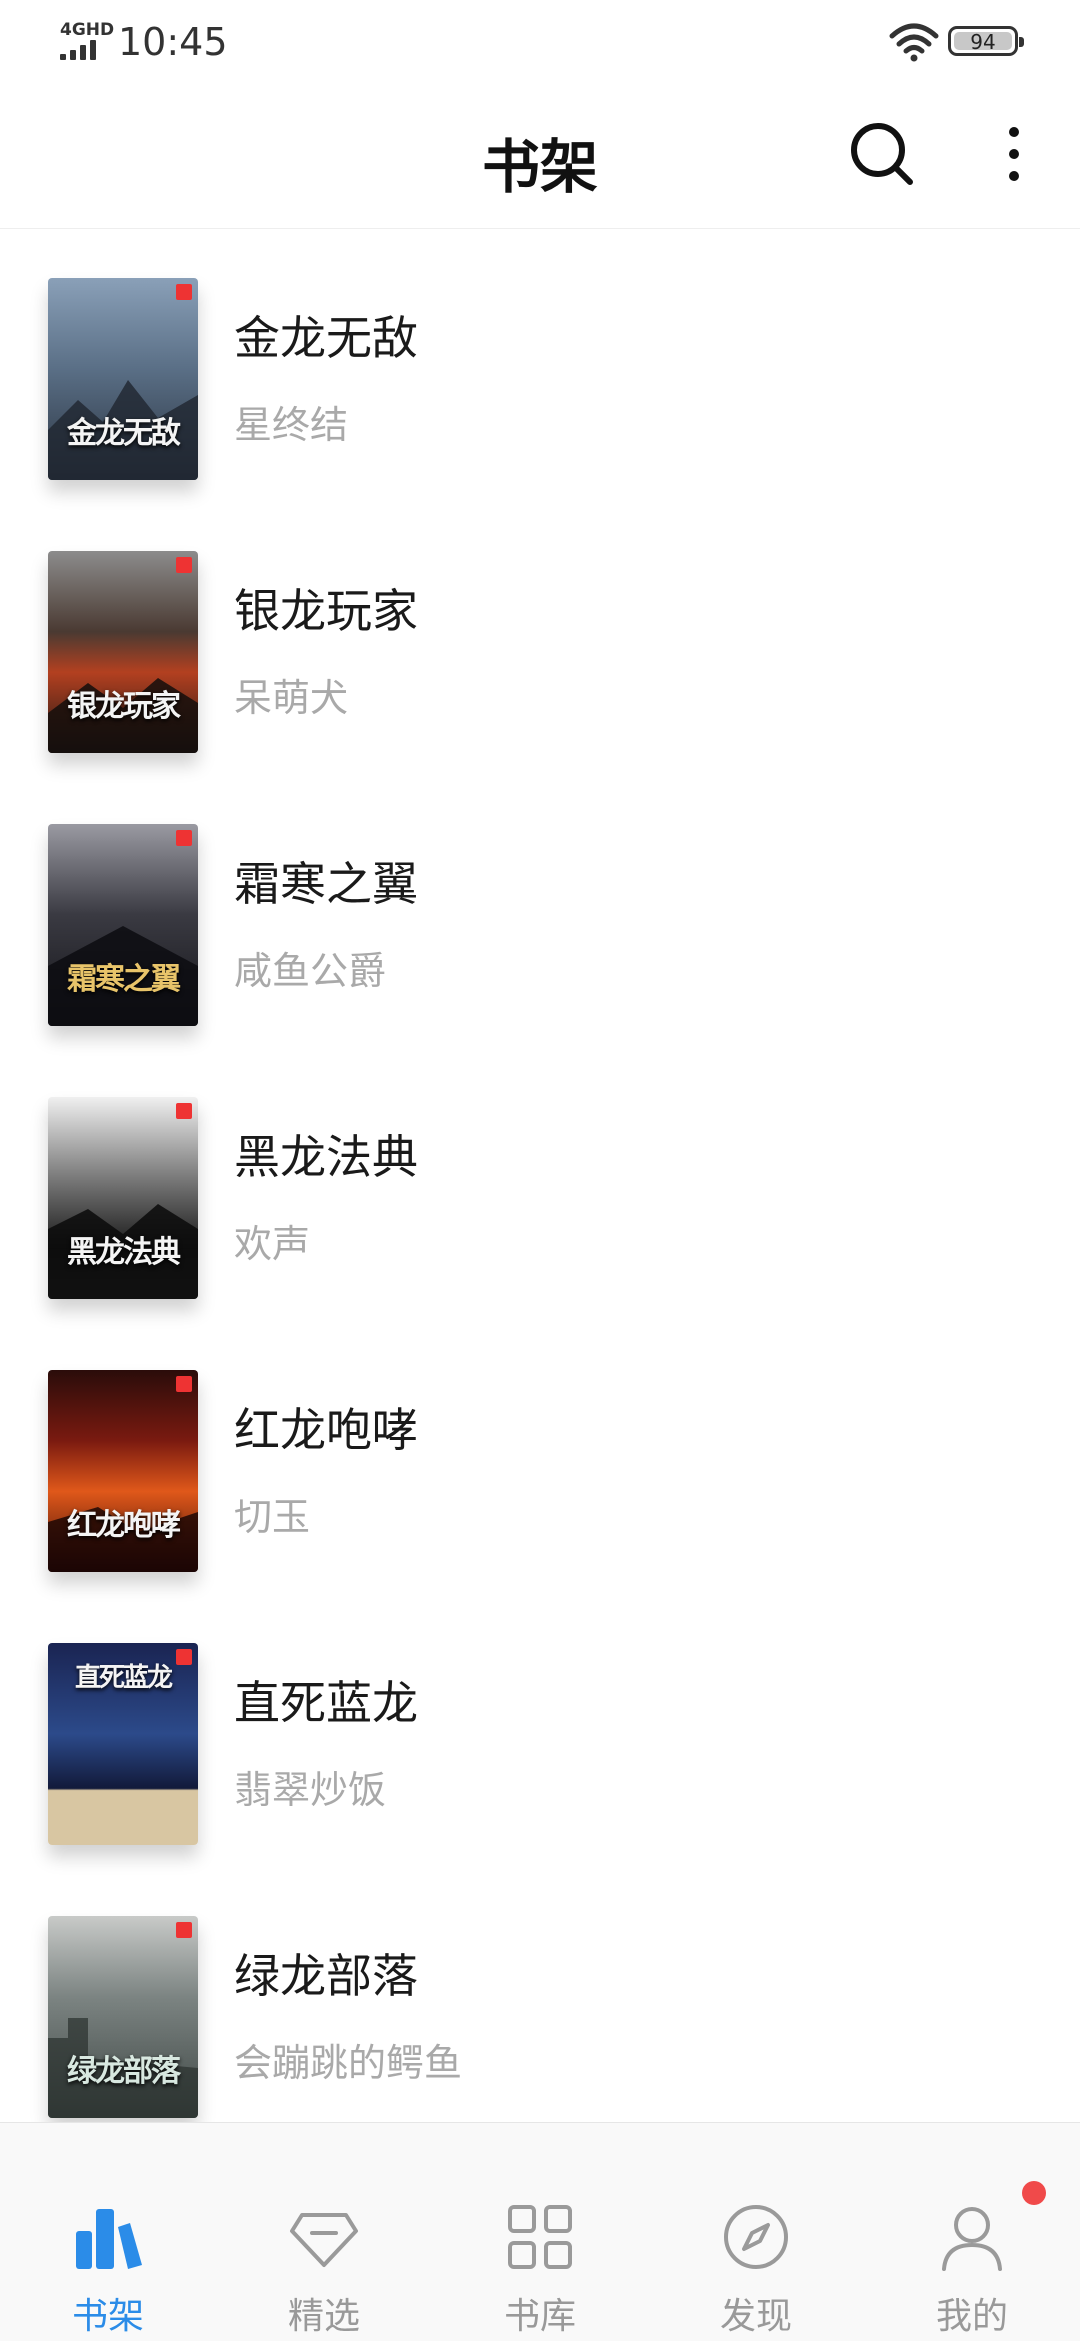 The width and height of the screenshot is (1080, 2341). What do you see at coordinates (109, 2239) in the screenshot?
I see `bookshelf-icon` at bounding box center [109, 2239].